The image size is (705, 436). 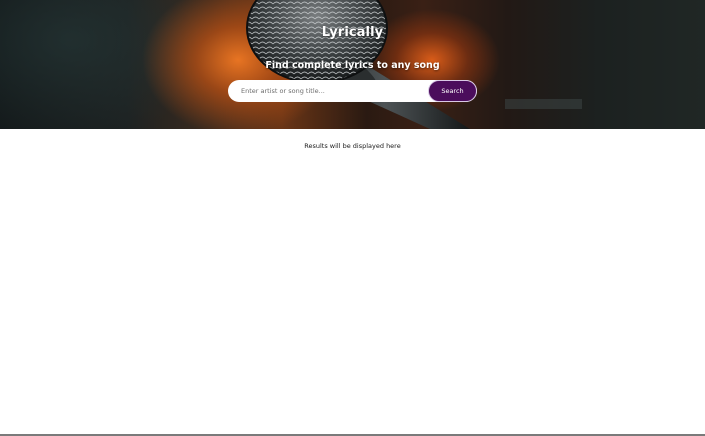 I want to click on search-input, so click(x=328, y=91).